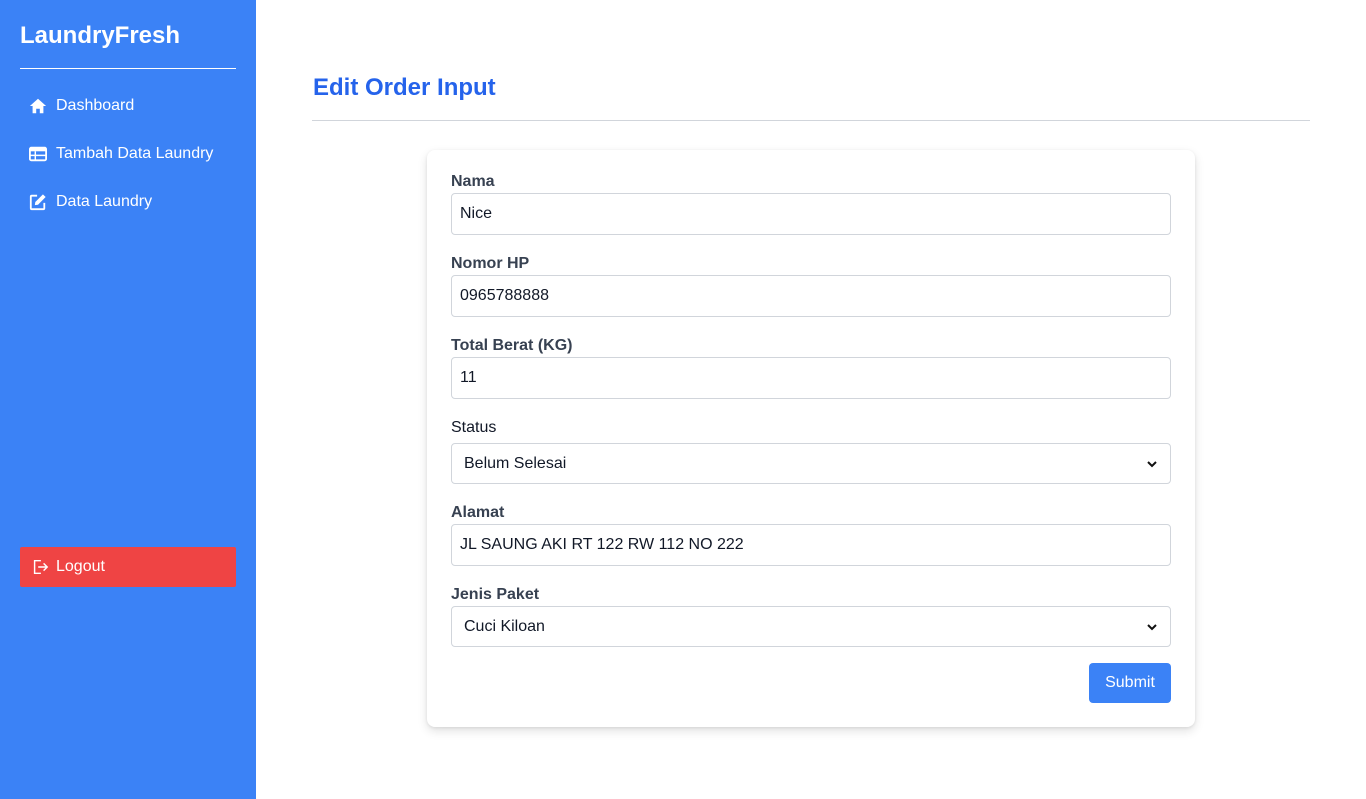 This screenshot has height=799, width=1366. I want to click on total-berat-input: 11, so click(811, 378).